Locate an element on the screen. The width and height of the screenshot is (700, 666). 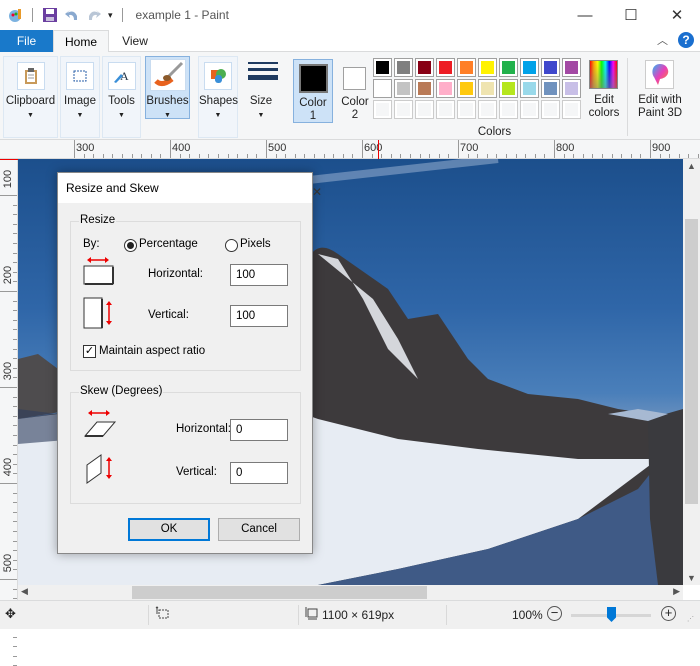
divider is located at coordinates (298, 615).